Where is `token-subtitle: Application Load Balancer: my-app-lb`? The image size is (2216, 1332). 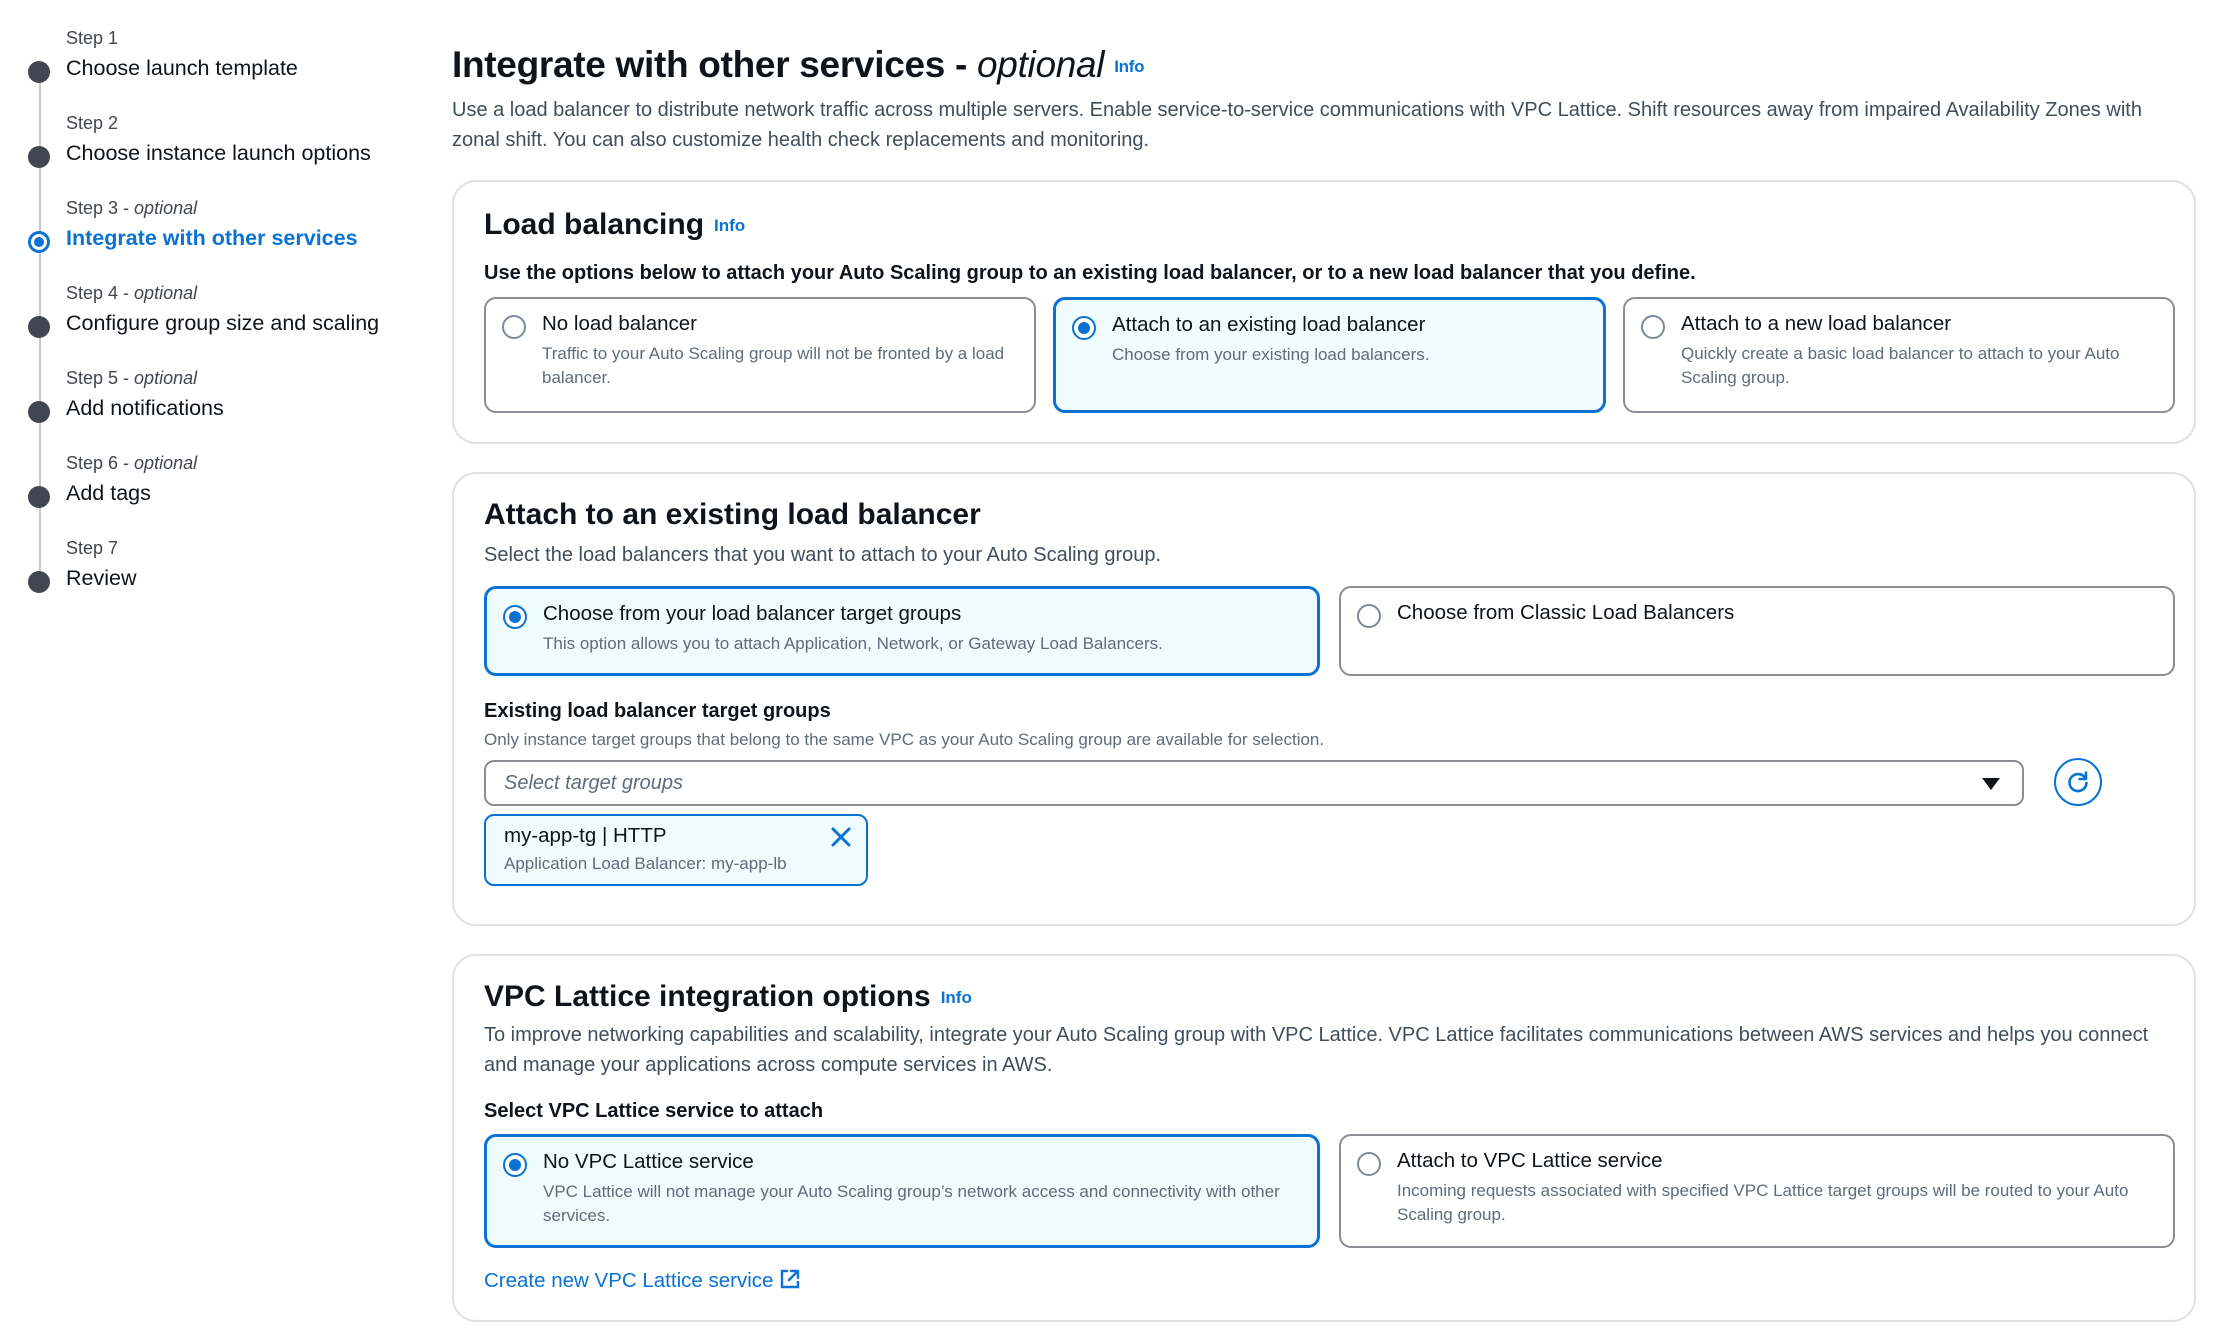
token-subtitle: Application Load Balancer: my-app-lb is located at coordinates (645, 863).